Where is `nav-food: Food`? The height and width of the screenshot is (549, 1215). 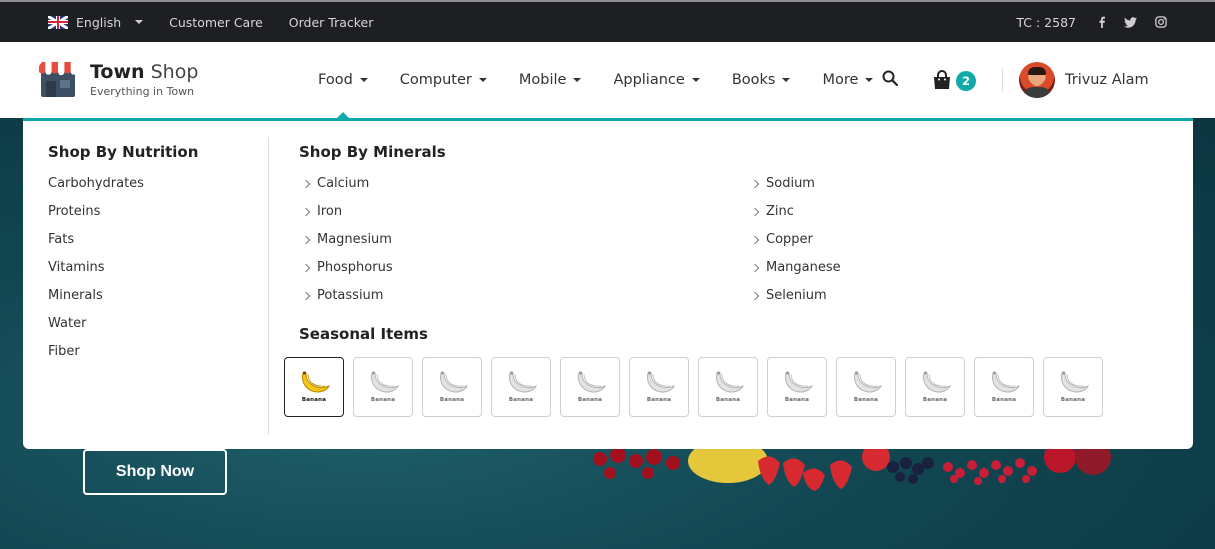 nav-food: Food is located at coordinates (343, 80).